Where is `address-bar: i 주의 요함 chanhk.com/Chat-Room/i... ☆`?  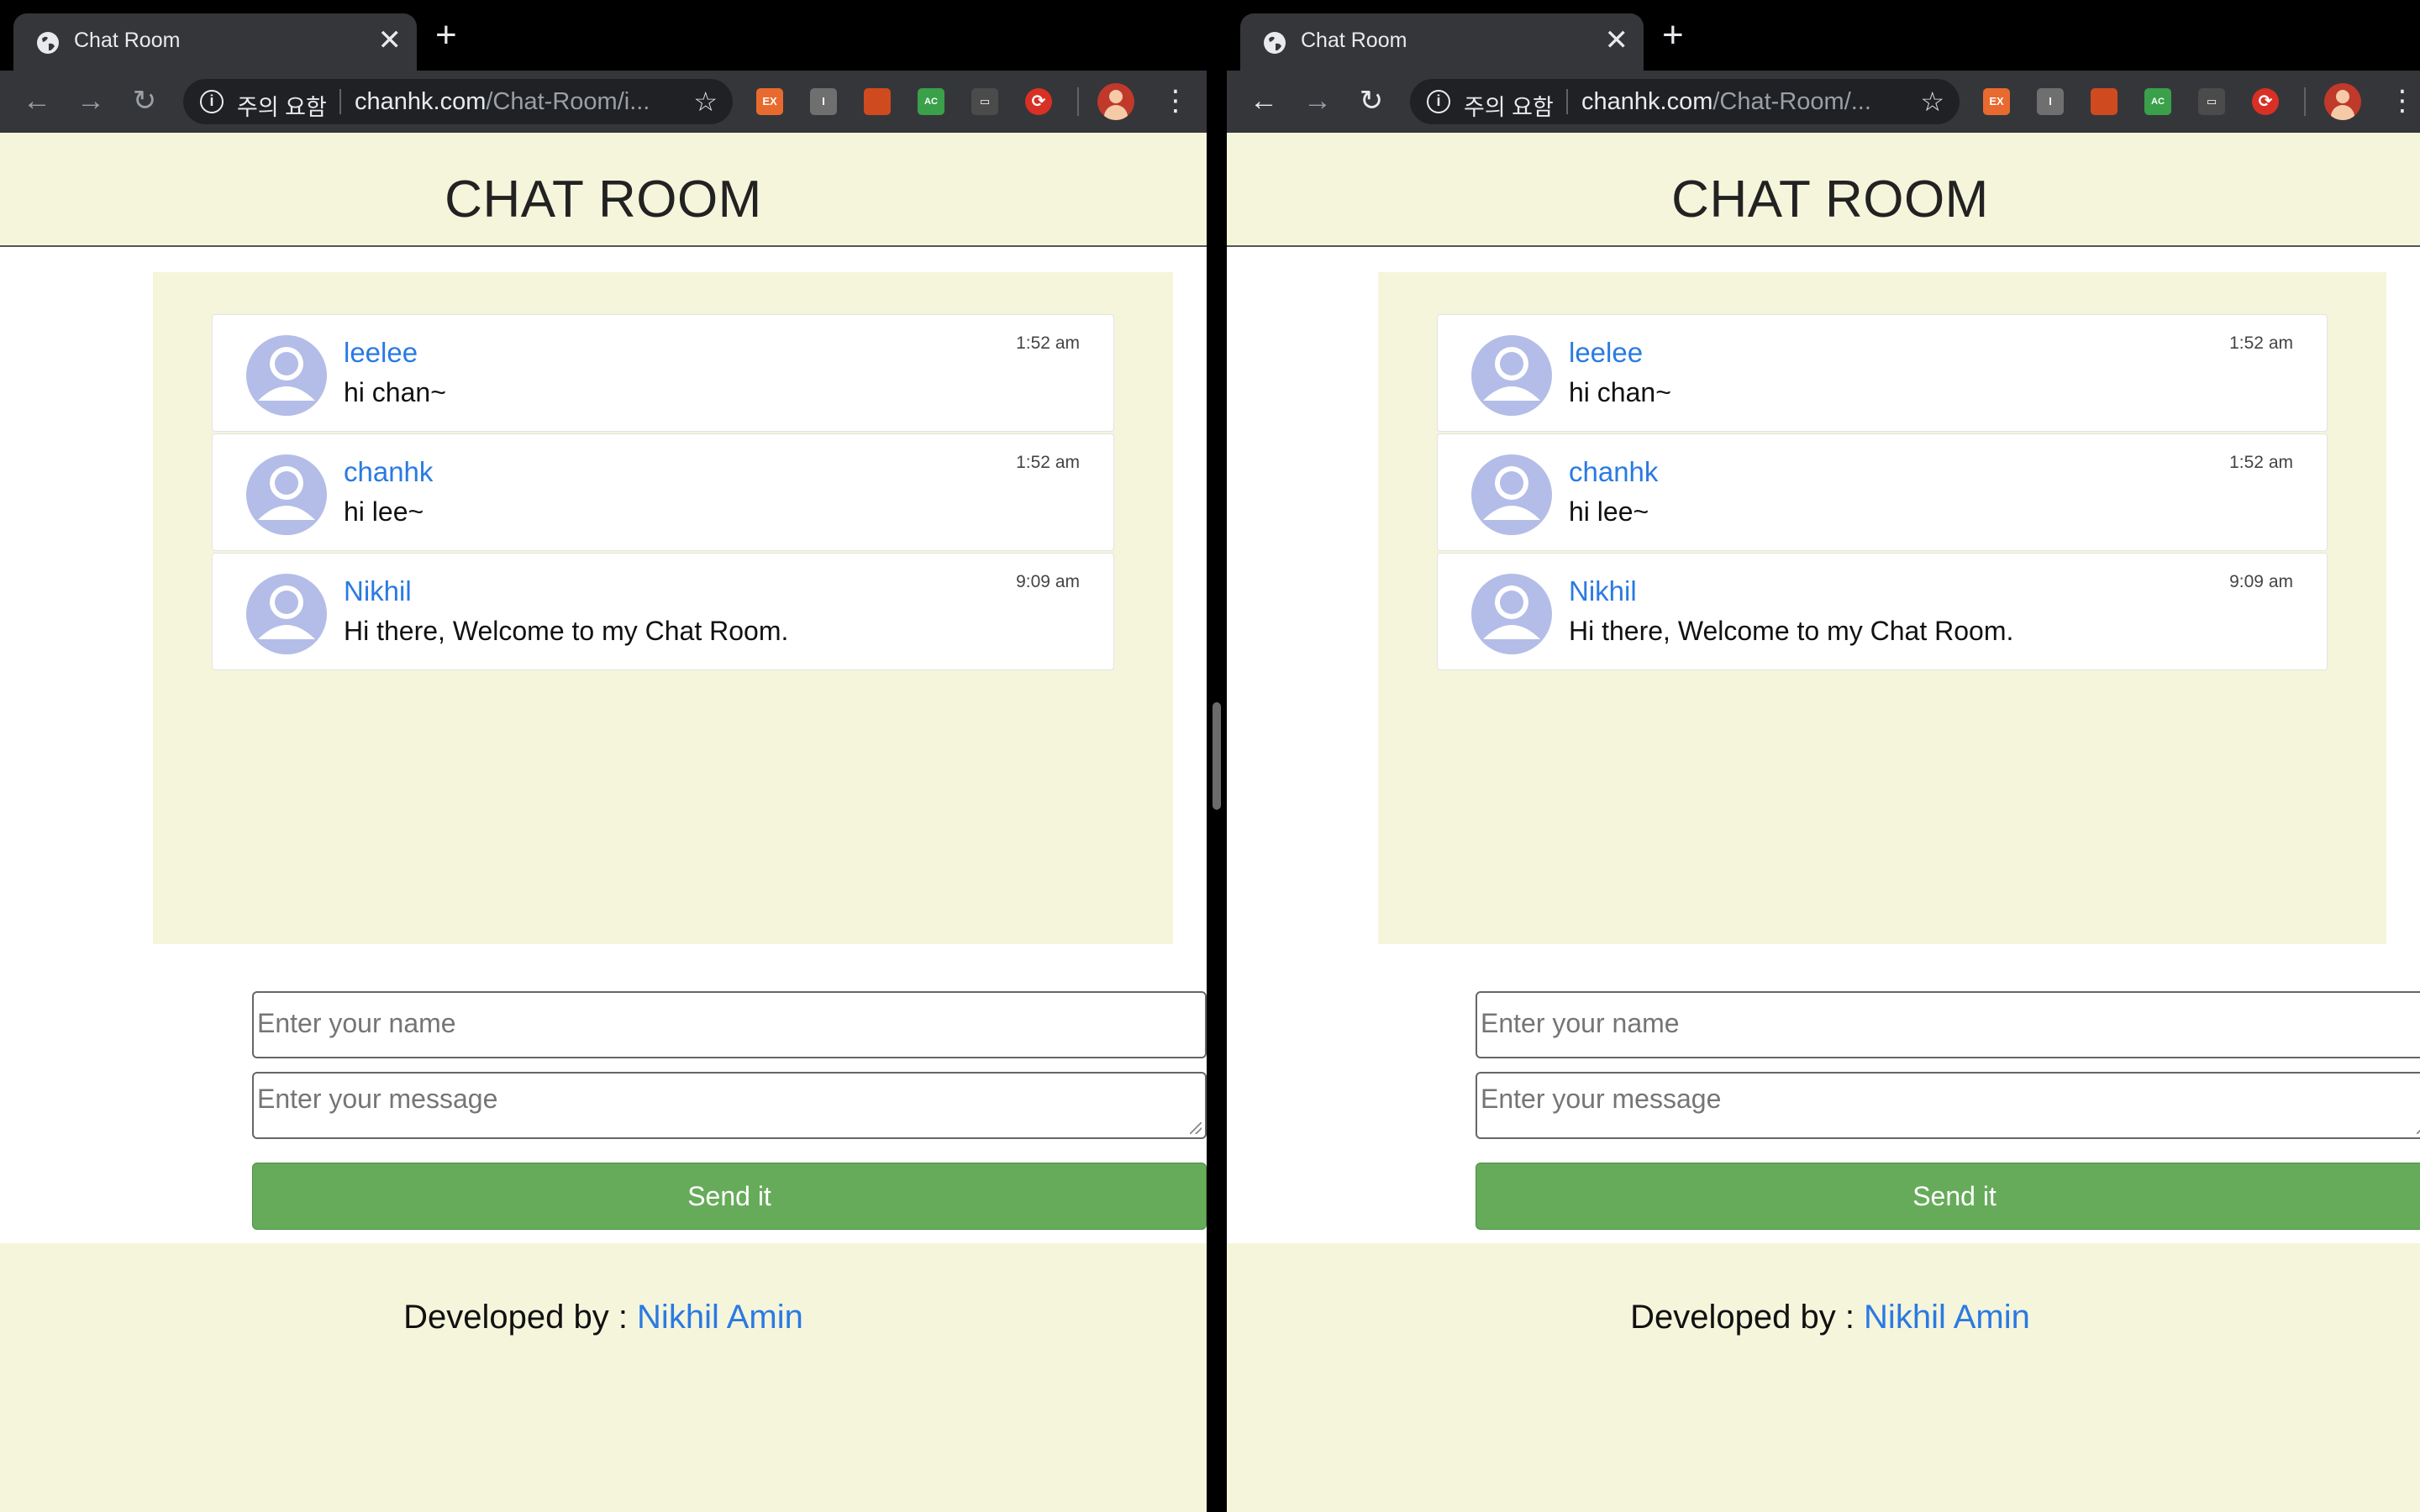
address-bar: i 주의 요함 chanhk.com/Chat-Room/i... ☆ is located at coordinates (458, 101).